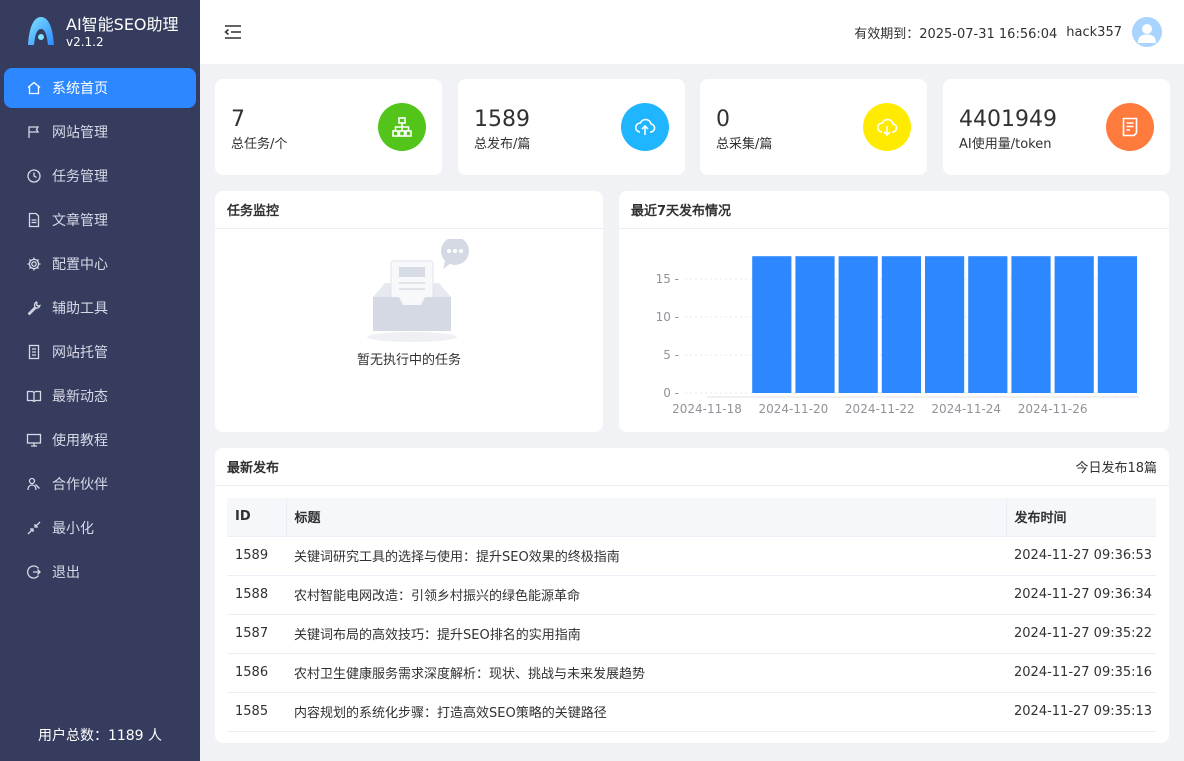 The height and width of the screenshot is (761, 1184). What do you see at coordinates (723, 119) in the screenshot?
I see `stat-value: 0` at bounding box center [723, 119].